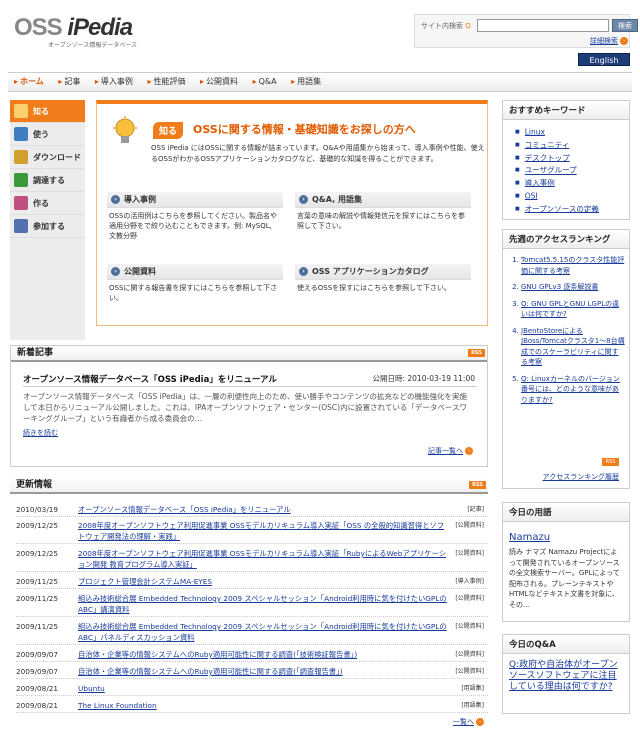 The height and width of the screenshot is (733, 640). Describe the element at coordinates (566, 239) in the screenshot. I see `ranking-heading: 先週のアクセスランキング` at that location.